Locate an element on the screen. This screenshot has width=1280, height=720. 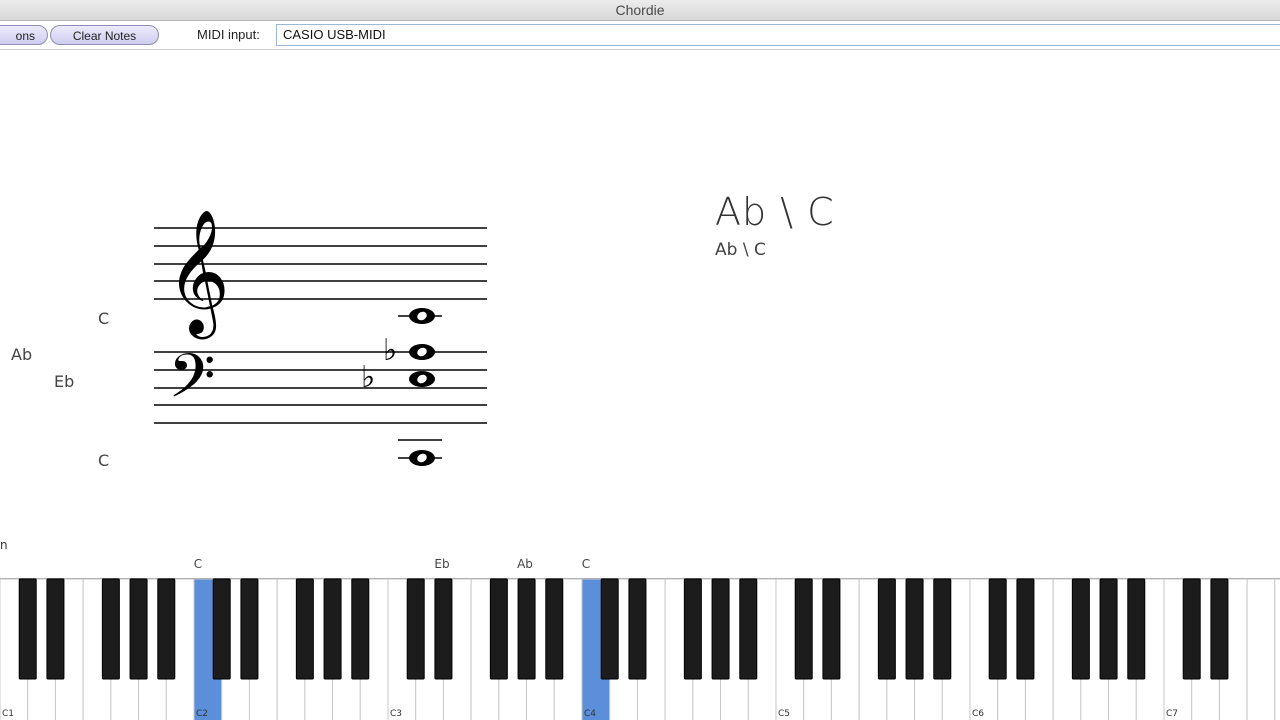
octave-label: C1 is located at coordinates (8, 714).